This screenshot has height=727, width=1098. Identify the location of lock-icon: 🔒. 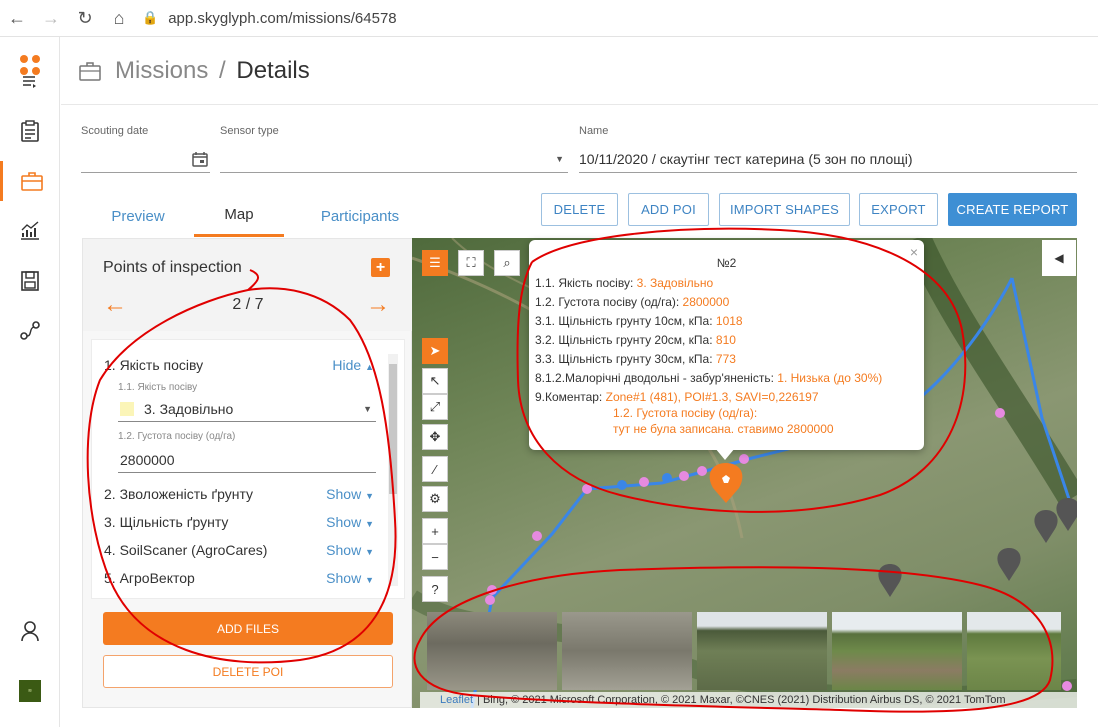
(150, 17).